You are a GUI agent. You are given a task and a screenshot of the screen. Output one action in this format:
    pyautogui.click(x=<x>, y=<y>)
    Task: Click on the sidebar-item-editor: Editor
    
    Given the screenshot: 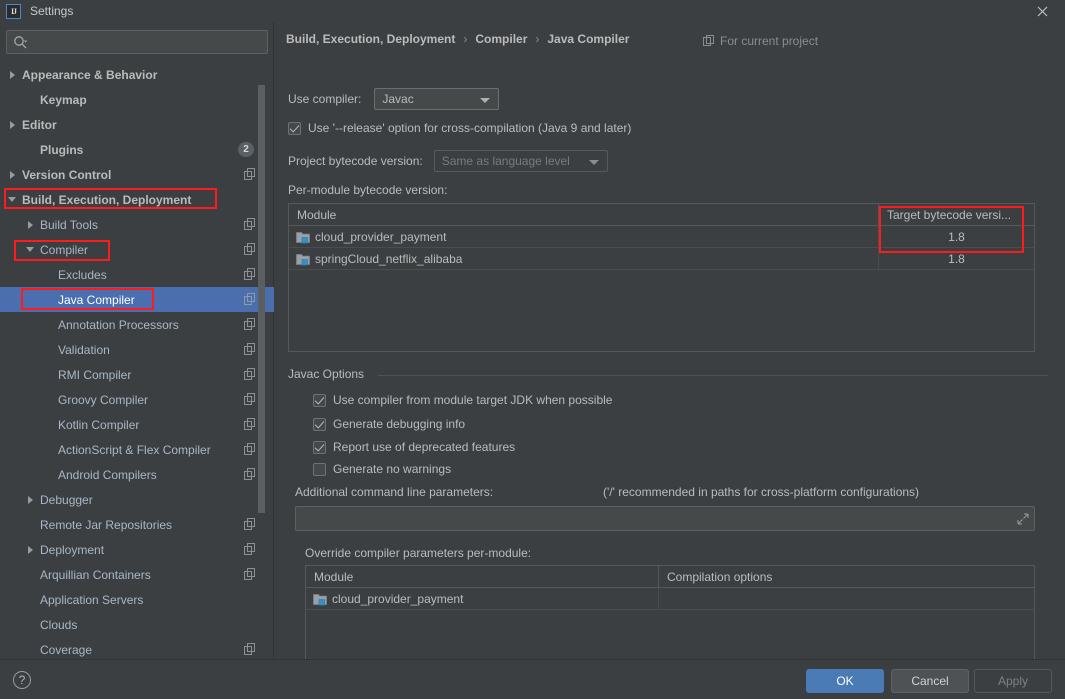 What is the action you would take?
    pyautogui.click(x=137, y=124)
    